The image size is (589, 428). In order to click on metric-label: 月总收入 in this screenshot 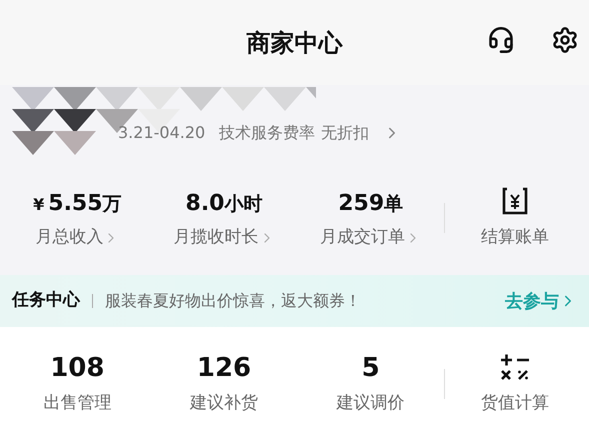, I will do `click(69, 237)`.